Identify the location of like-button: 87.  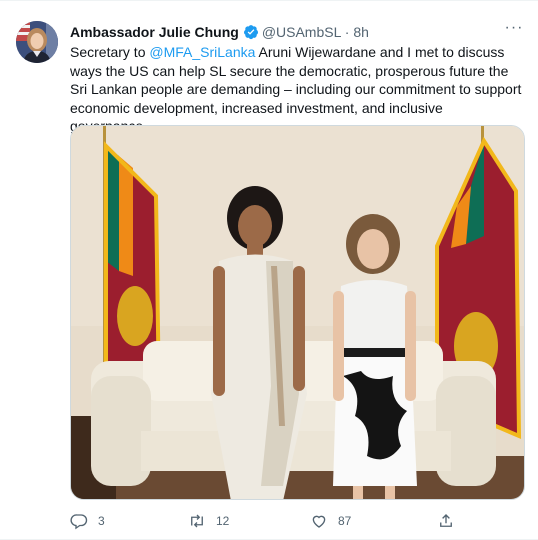
(330, 521).